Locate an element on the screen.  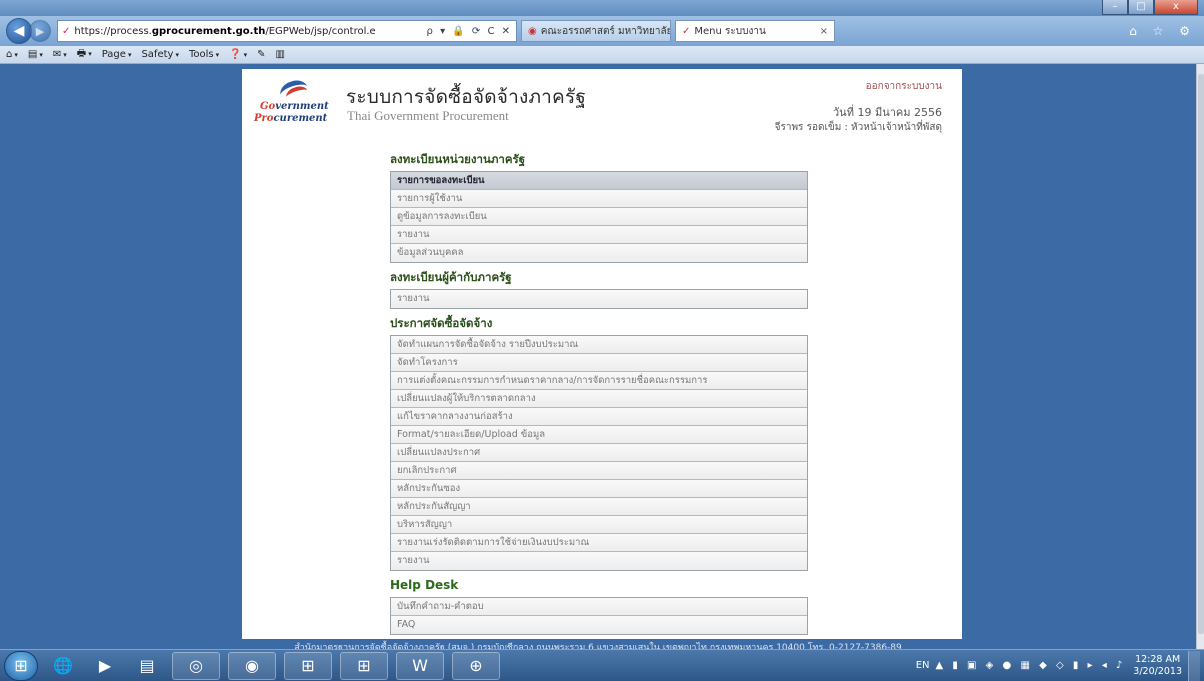
menu-item: FAQ is located at coordinates (599, 625).